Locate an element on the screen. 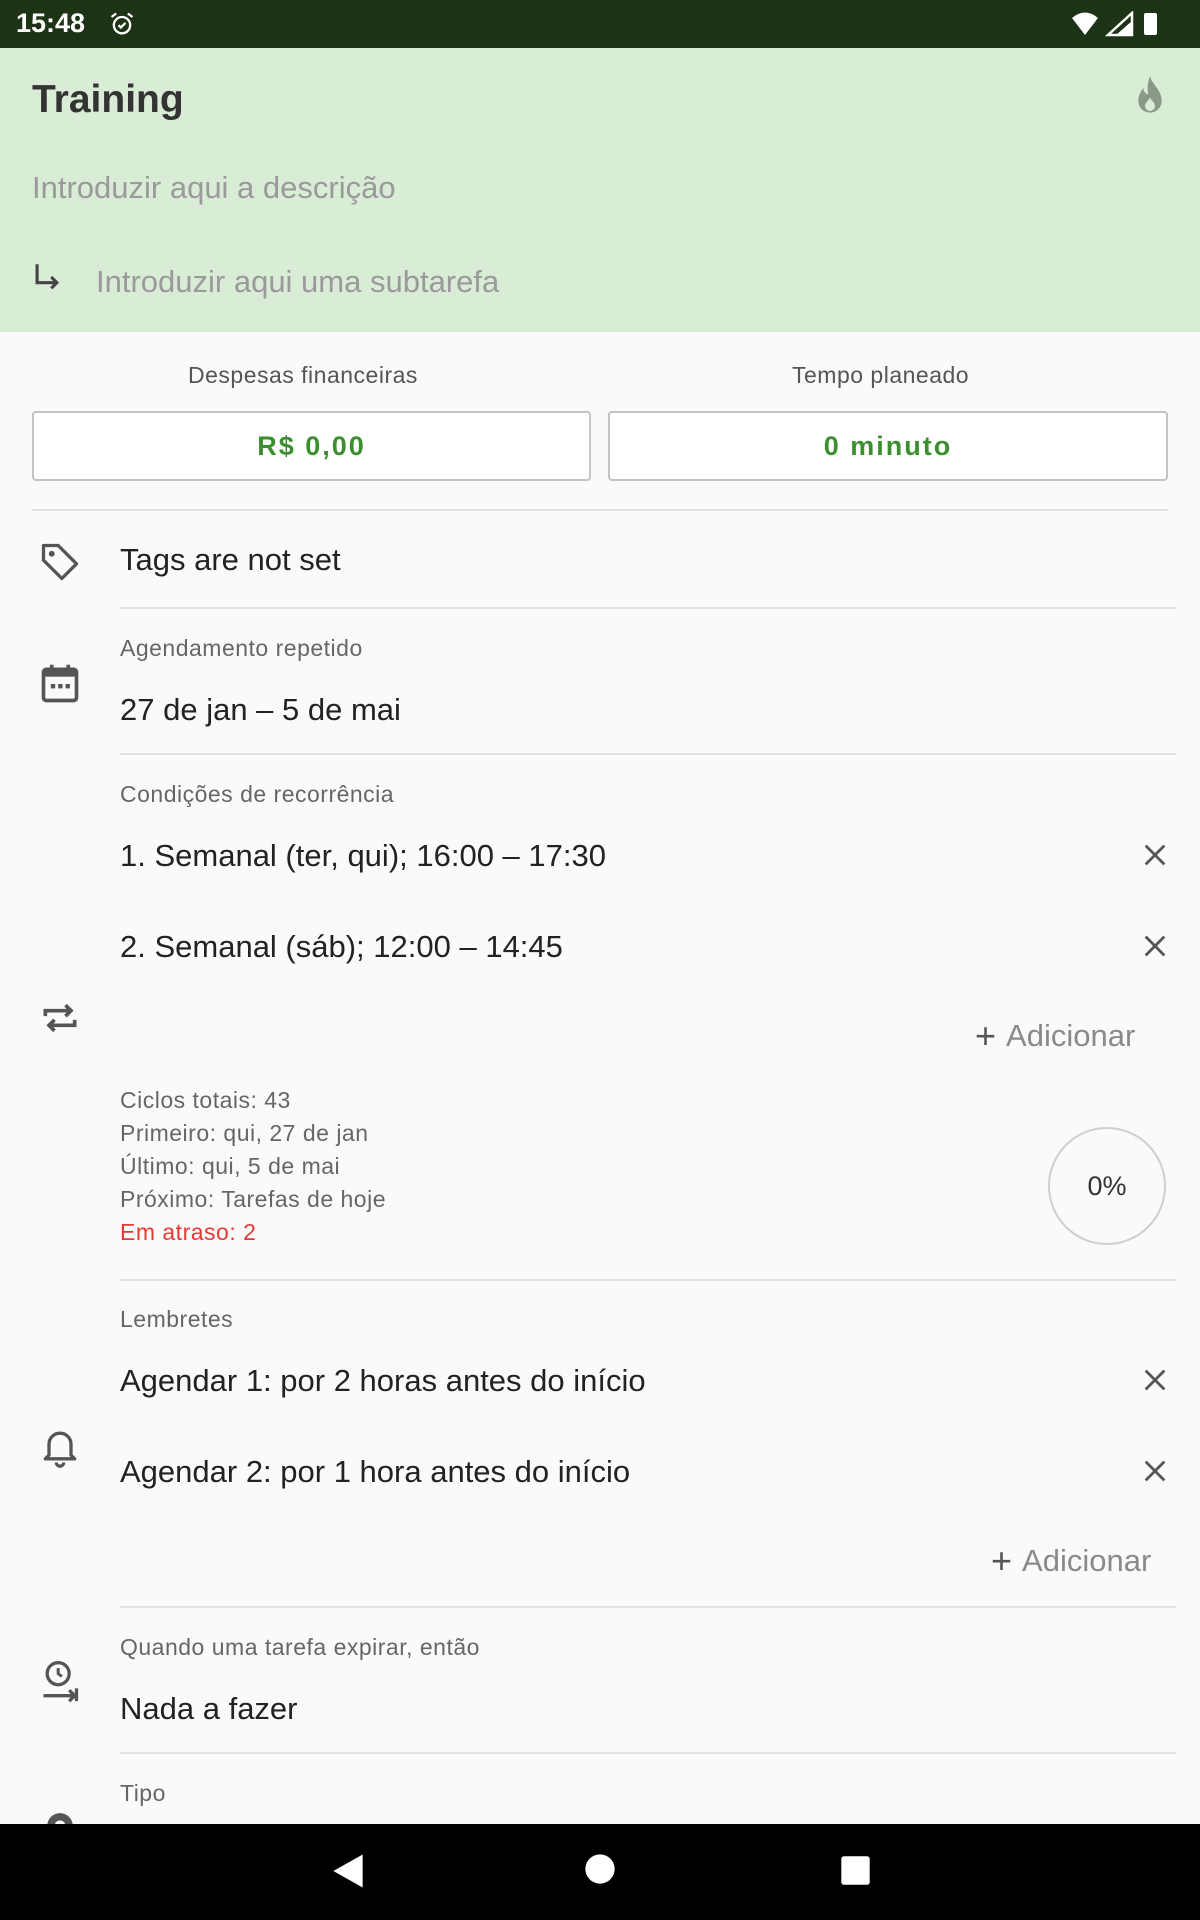 This screenshot has height=1920, width=1200. first-cycle: Primeiro: qui, 27 de jan is located at coordinates (244, 1133).